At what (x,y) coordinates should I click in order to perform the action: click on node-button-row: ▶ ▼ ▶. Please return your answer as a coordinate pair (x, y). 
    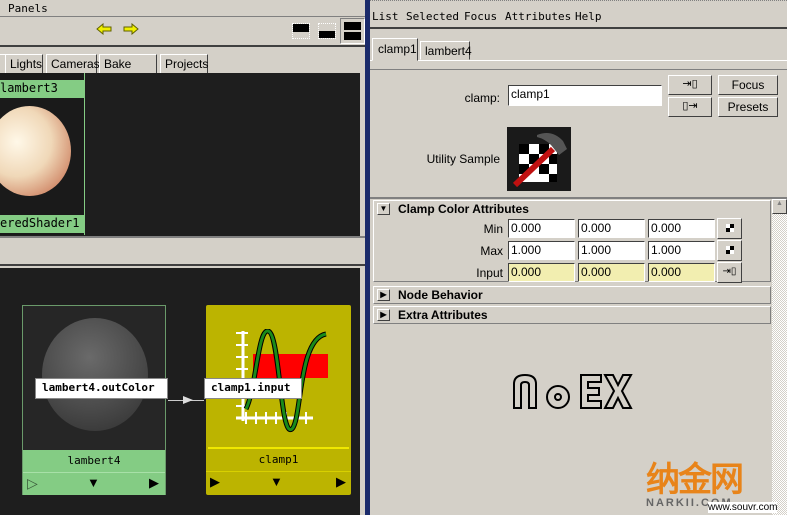
    Looking at the image, I should click on (278, 482).